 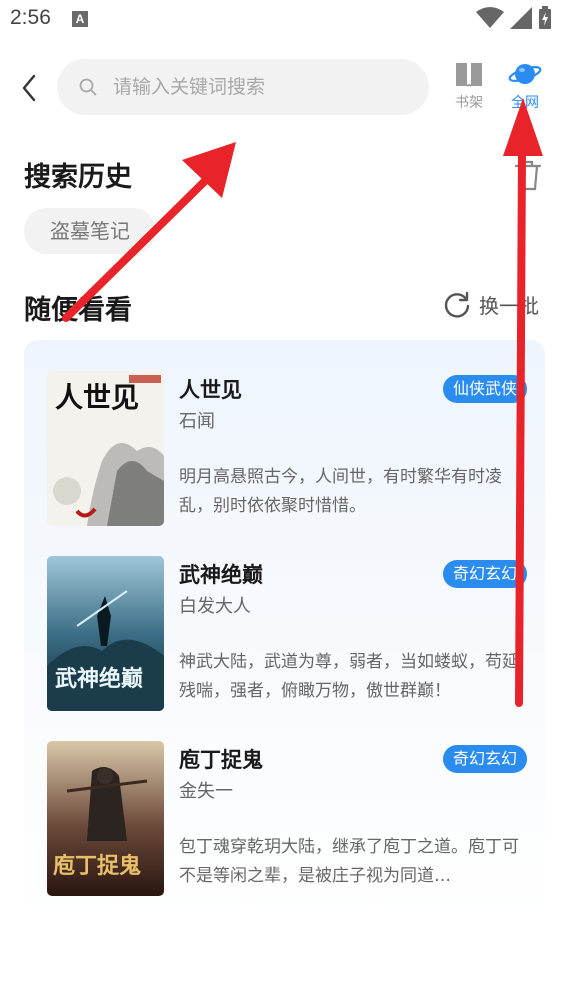 What do you see at coordinates (457, 304) in the screenshot?
I see `refresh-icon` at bounding box center [457, 304].